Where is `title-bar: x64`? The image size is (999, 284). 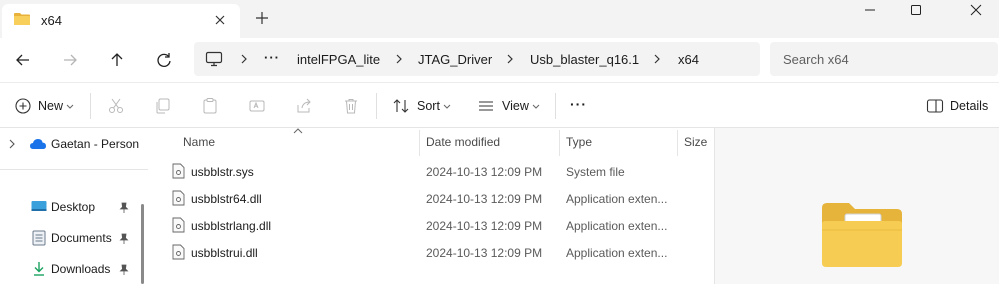
title-bar: x64 is located at coordinates (499, 19).